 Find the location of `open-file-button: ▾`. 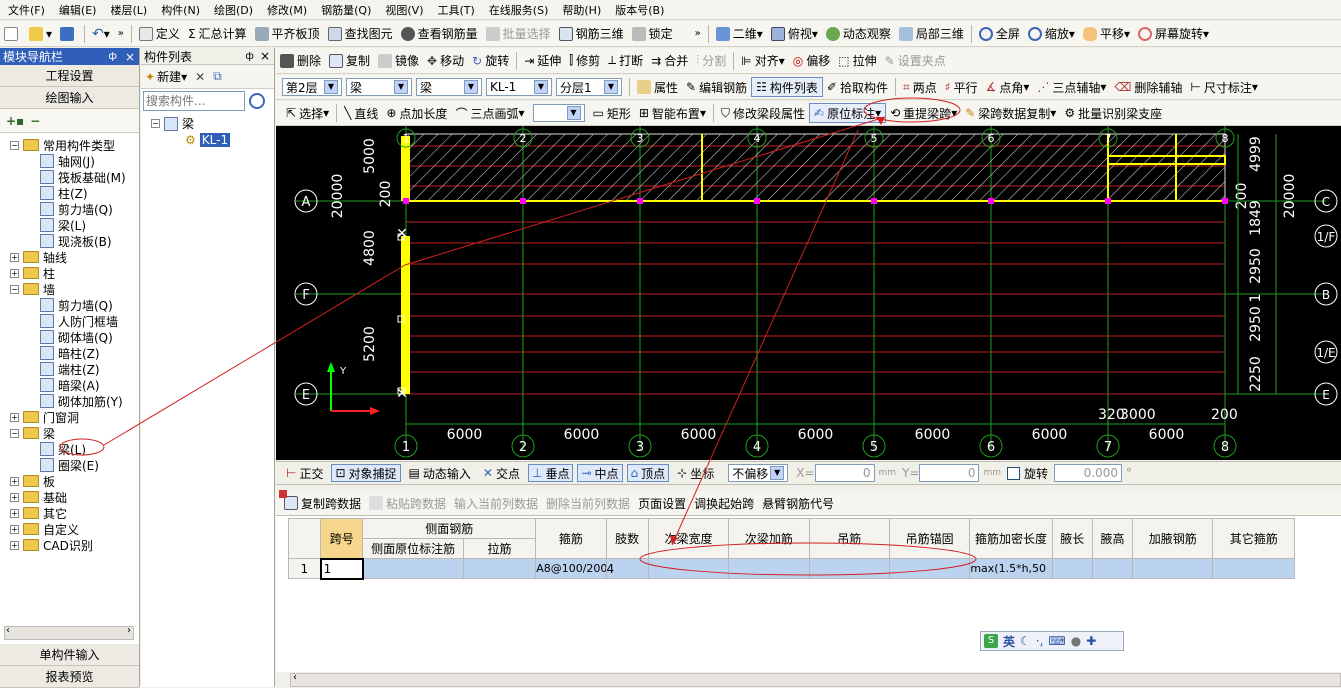

open-file-button: ▾ is located at coordinates (40, 34).